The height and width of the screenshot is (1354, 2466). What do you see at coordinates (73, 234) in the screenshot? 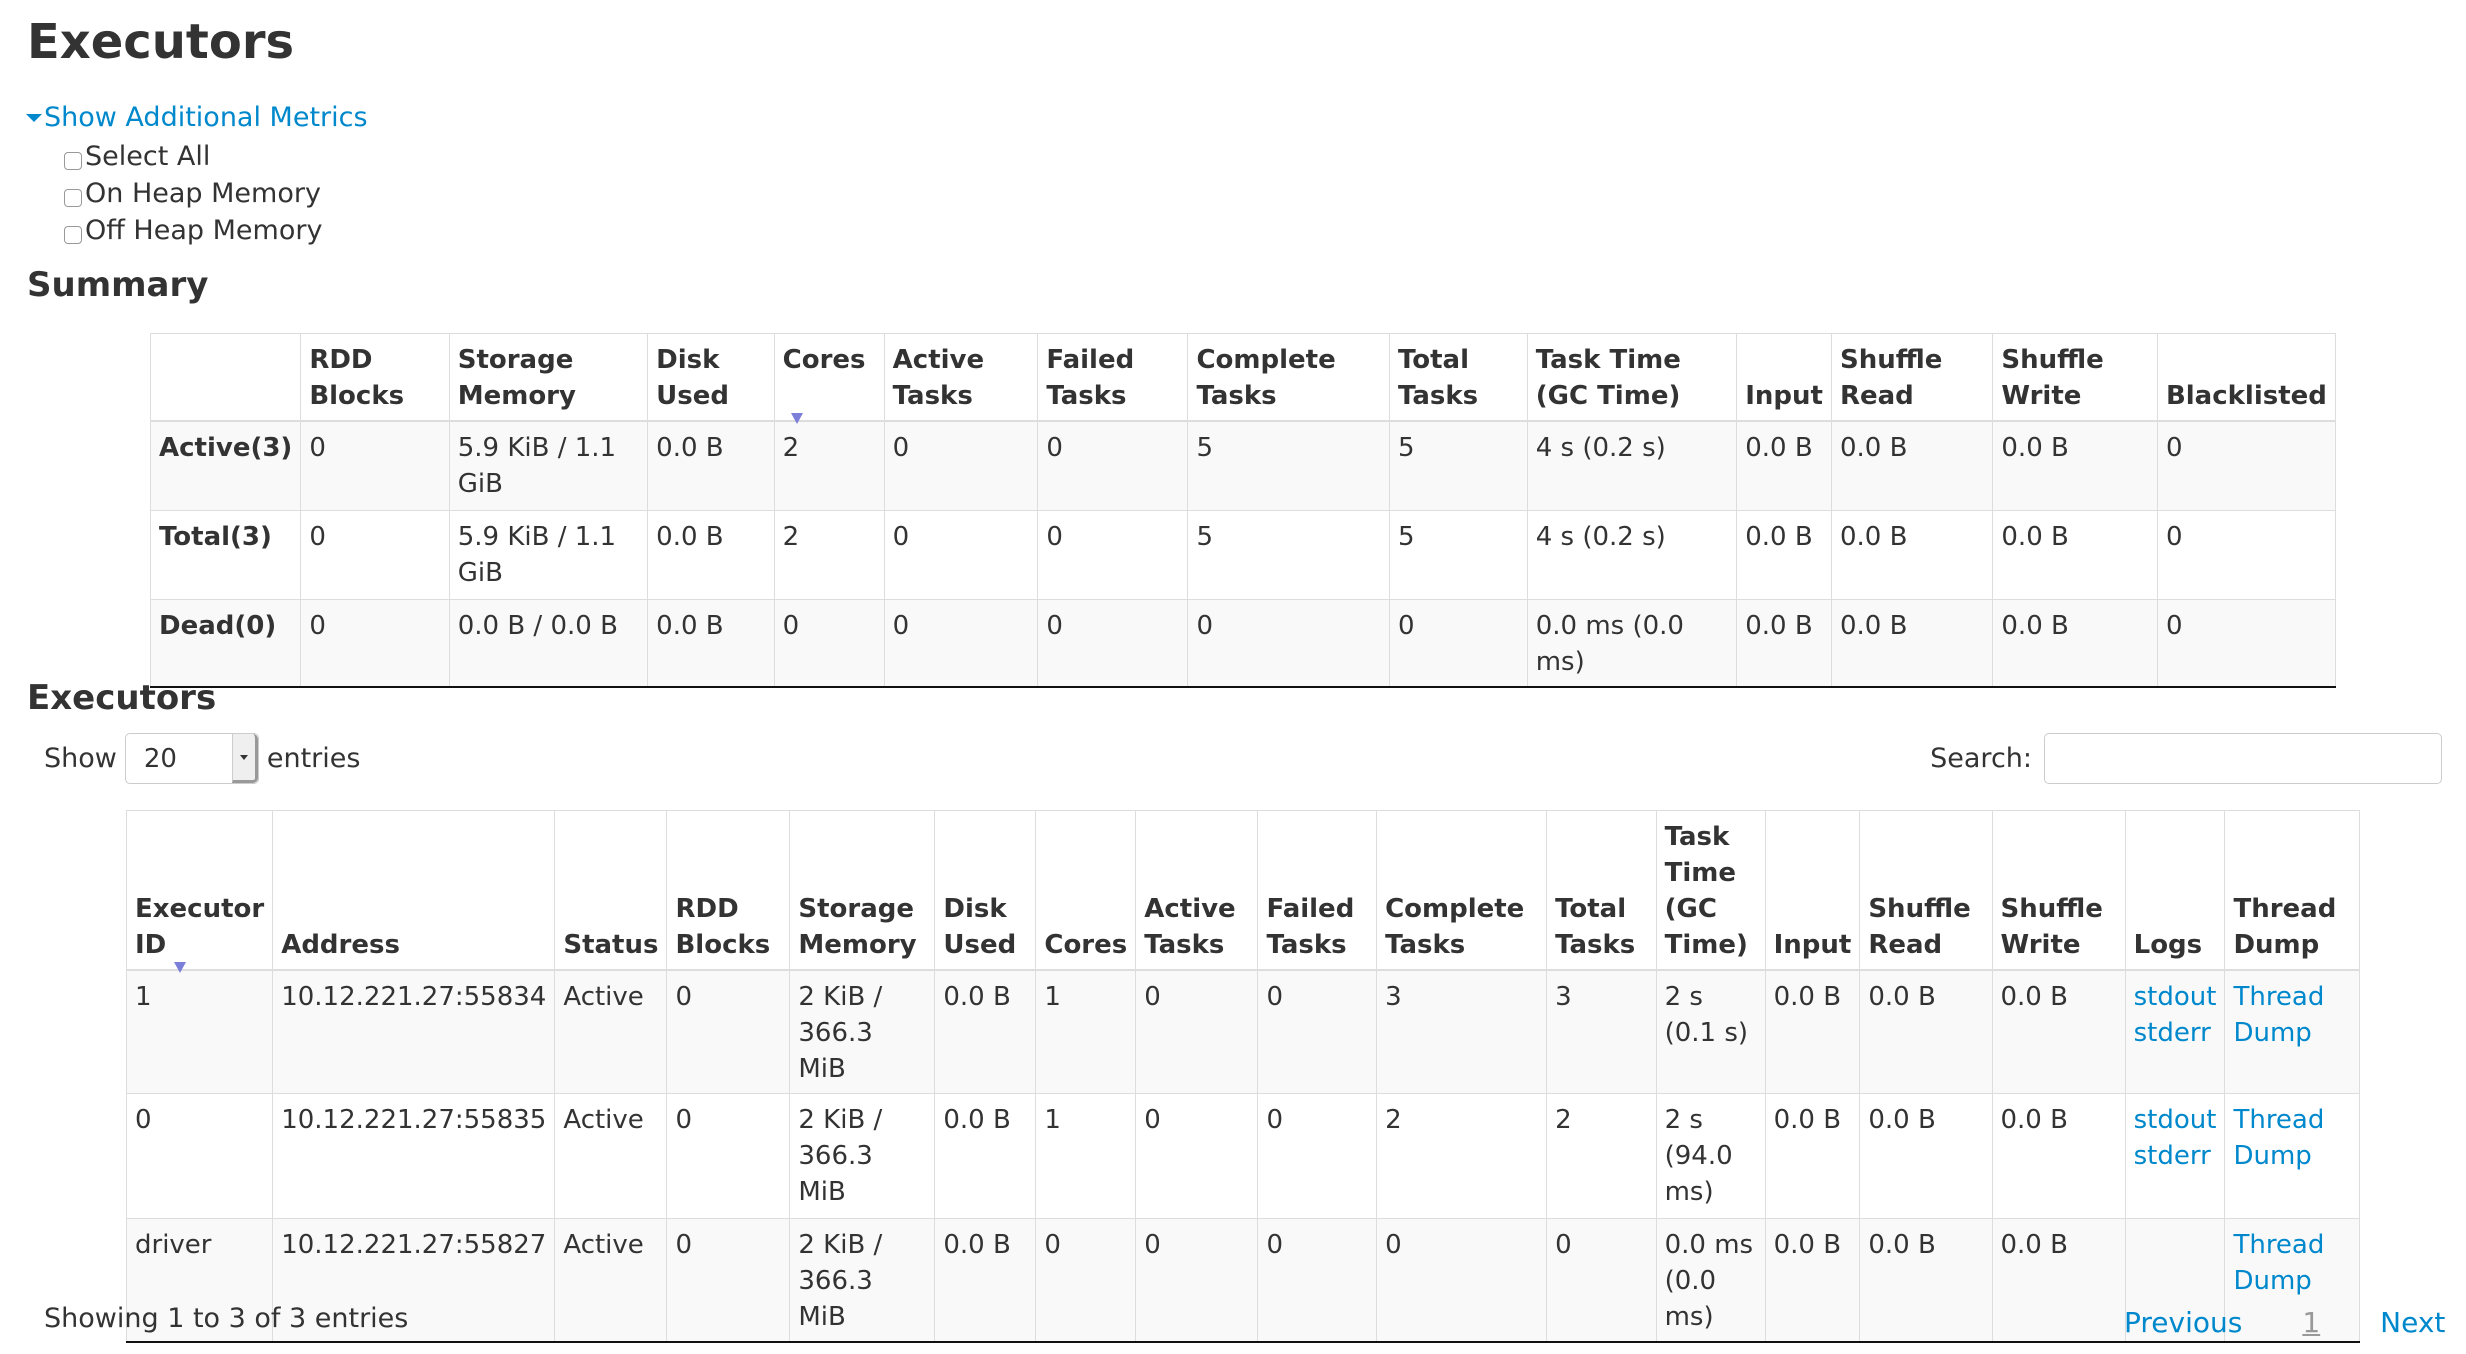
I see `off-heap-memory-checkbox` at bounding box center [73, 234].